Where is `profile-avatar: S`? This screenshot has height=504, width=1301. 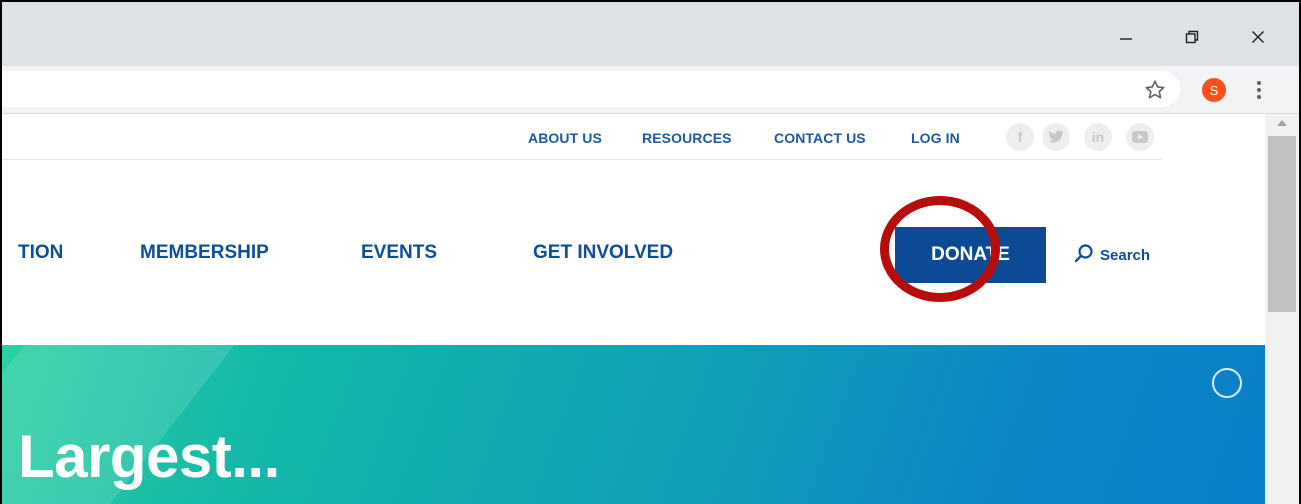
profile-avatar: S is located at coordinates (1214, 90).